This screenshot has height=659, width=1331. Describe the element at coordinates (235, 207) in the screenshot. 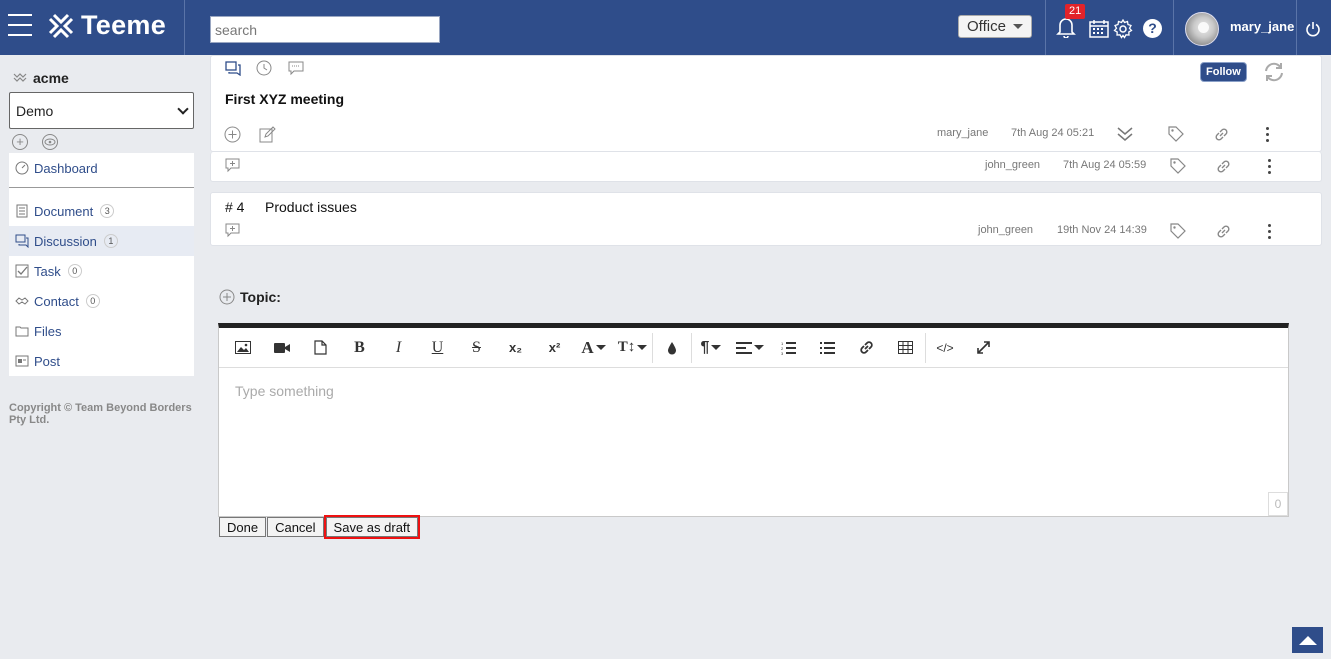

I see `topic-number: # 4` at that location.